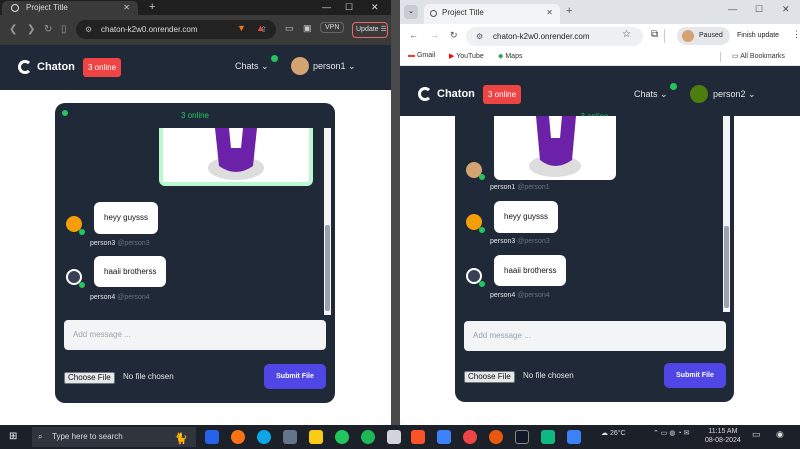 The width and height of the screenshot is (800, 449). What do you see at coordinates (654, 34) in the screenshot?
I see `extensions-icon: ⧉` at bounding box center [654, 34].